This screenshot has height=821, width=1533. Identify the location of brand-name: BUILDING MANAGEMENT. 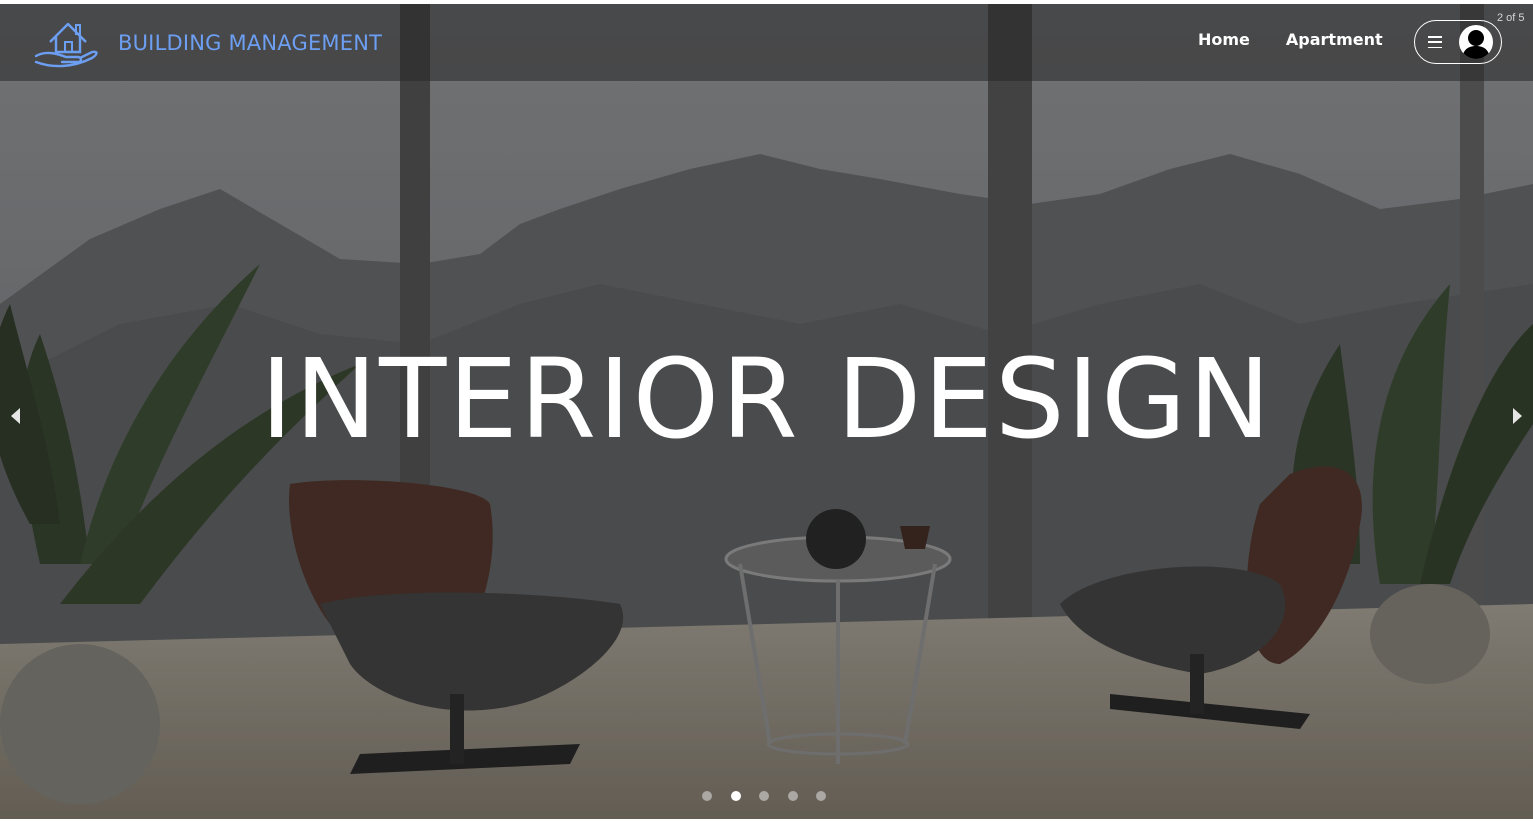
(250, 43).